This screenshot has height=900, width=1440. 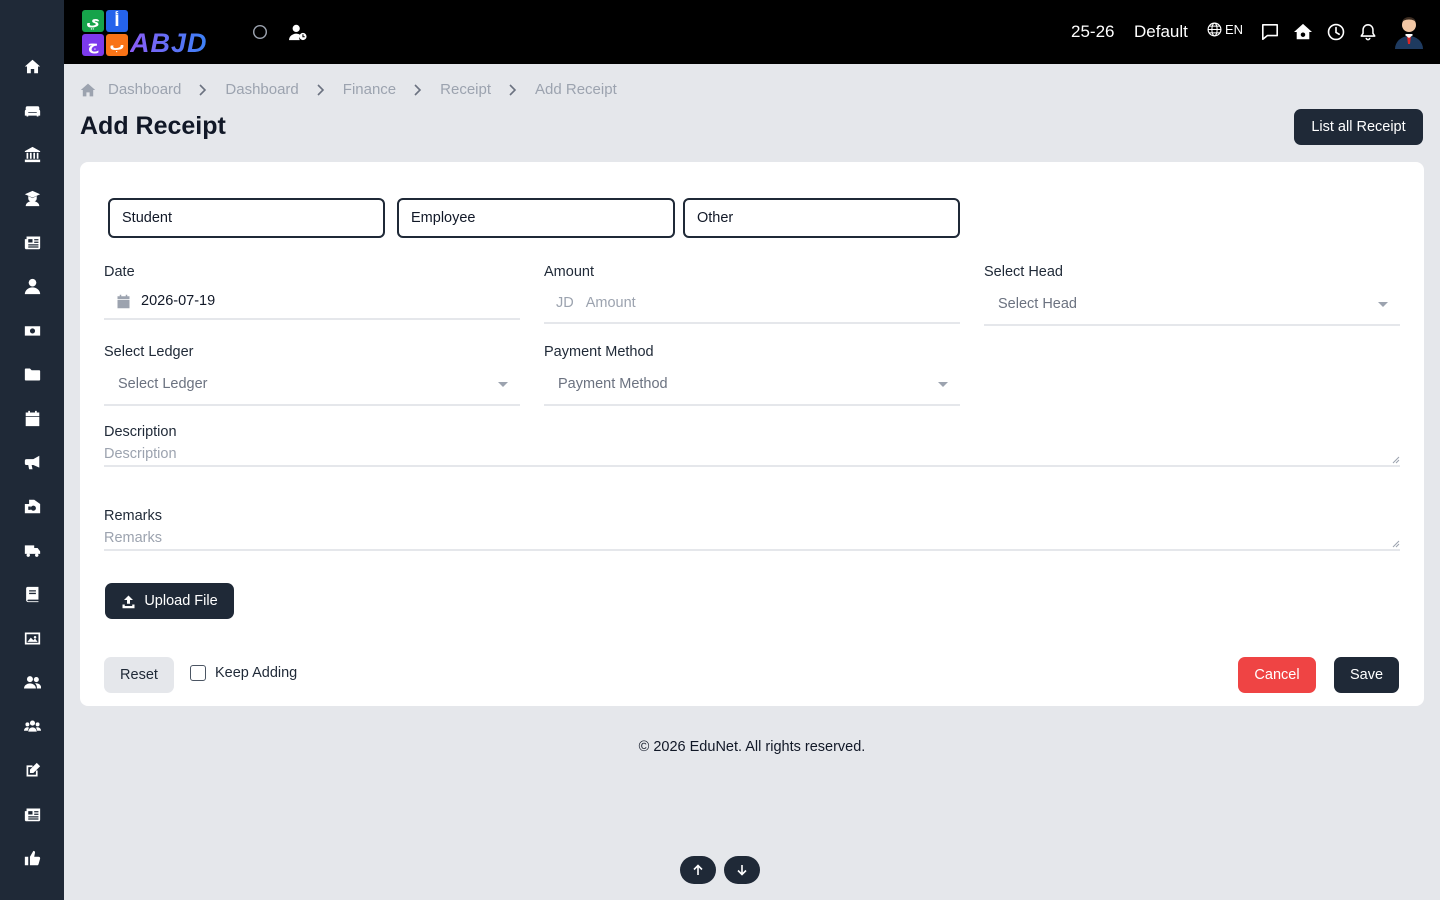 I want to click on ledger-select: Select Ledger, so click(x=312, y=385).